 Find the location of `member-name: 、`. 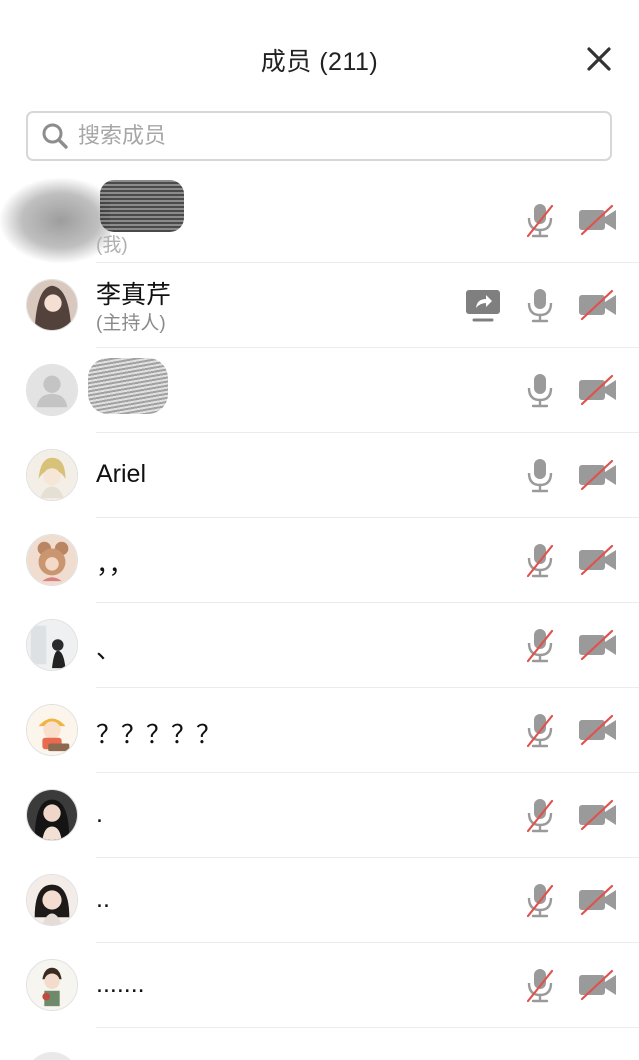

member-name: 、 is located at coordinates (109, 650).